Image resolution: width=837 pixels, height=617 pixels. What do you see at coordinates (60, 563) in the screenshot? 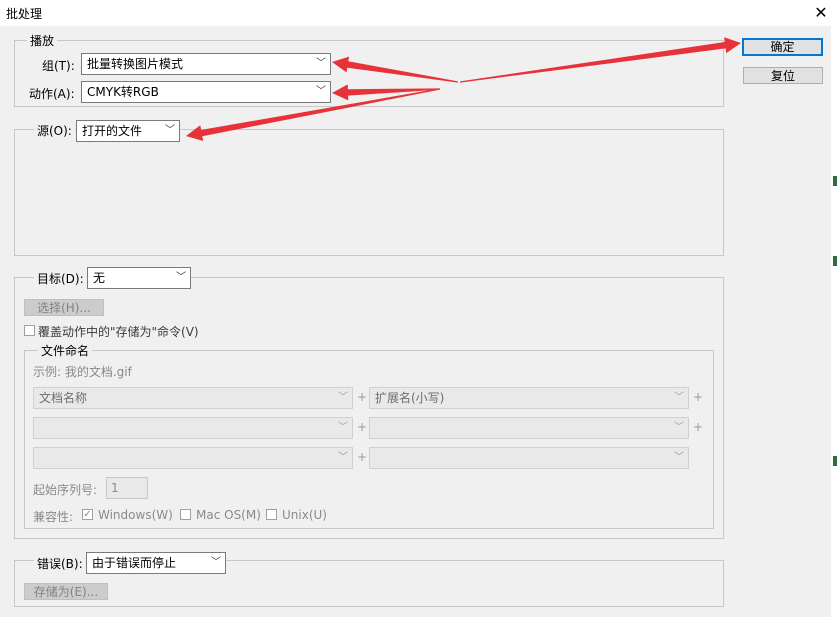
I see `errors-label: 错误(B):` at bounding box center [60, 563].